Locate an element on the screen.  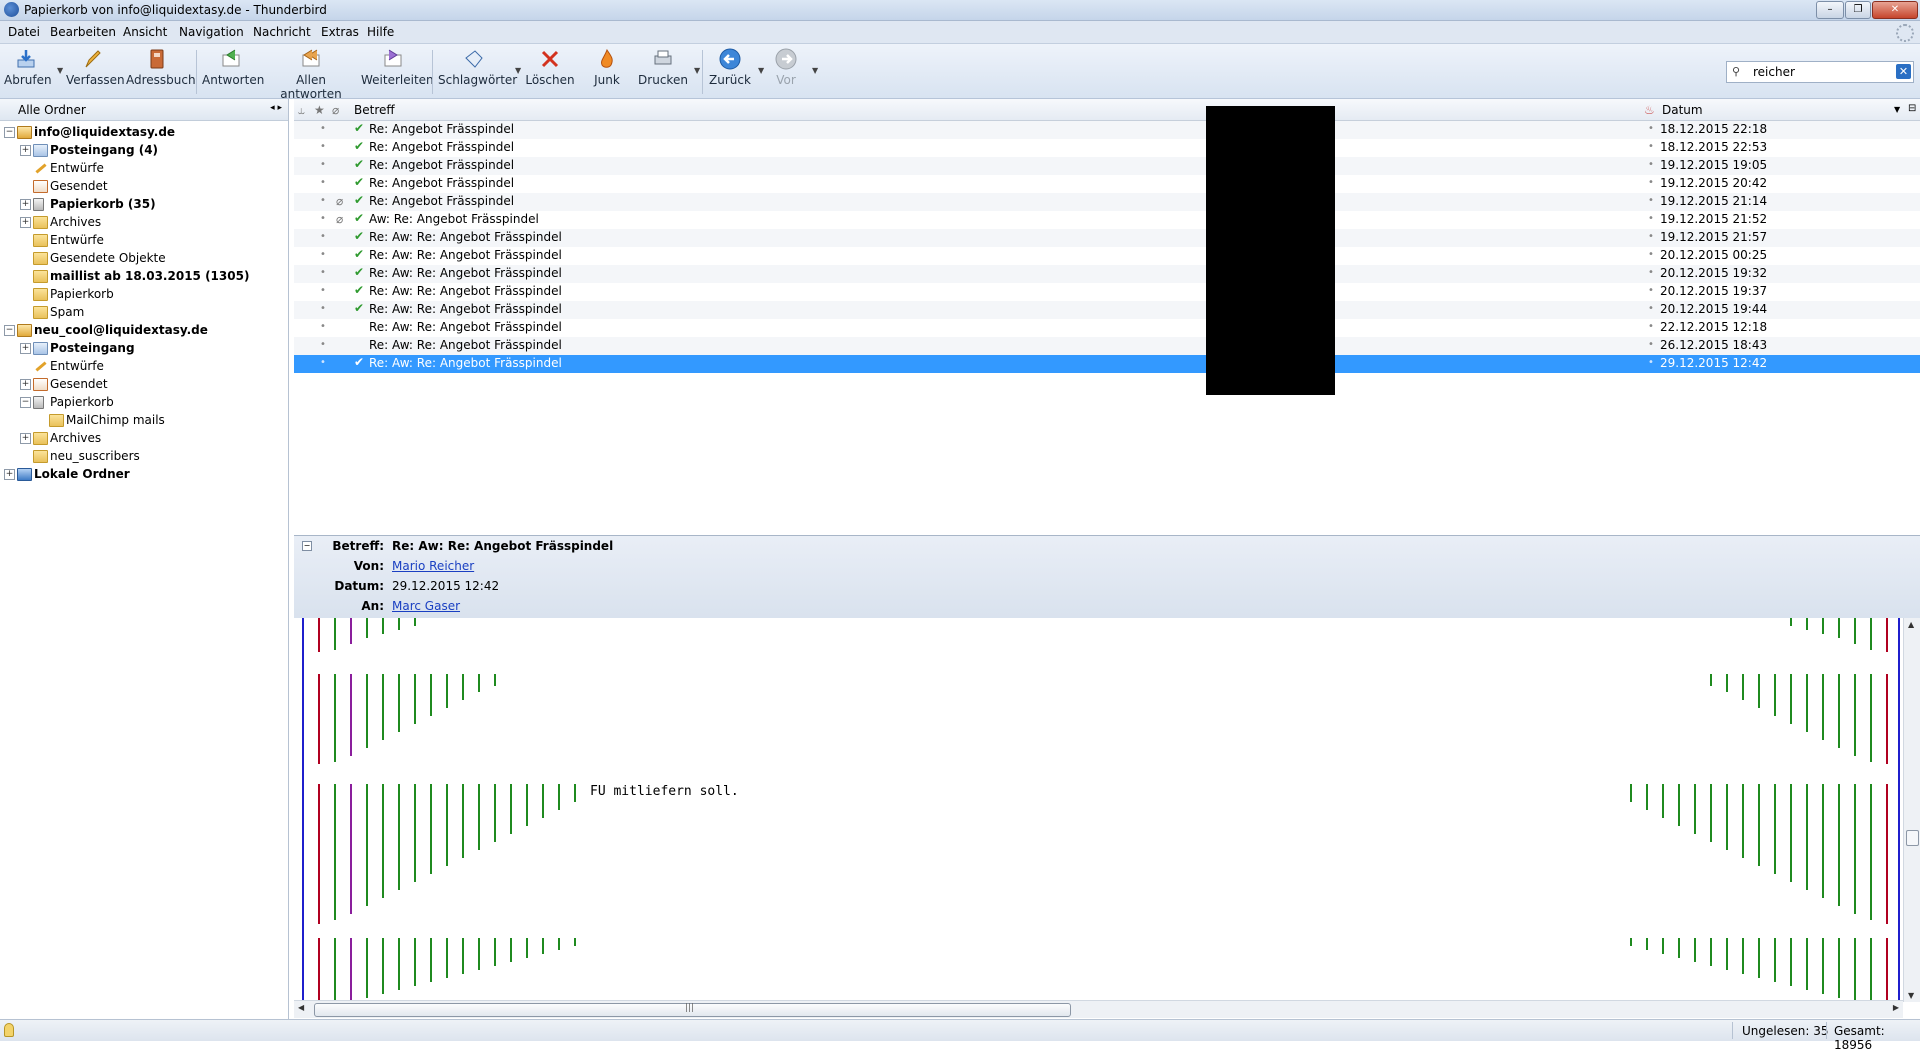
menu-navigation: Navigation is located at coordinates (211, 32).